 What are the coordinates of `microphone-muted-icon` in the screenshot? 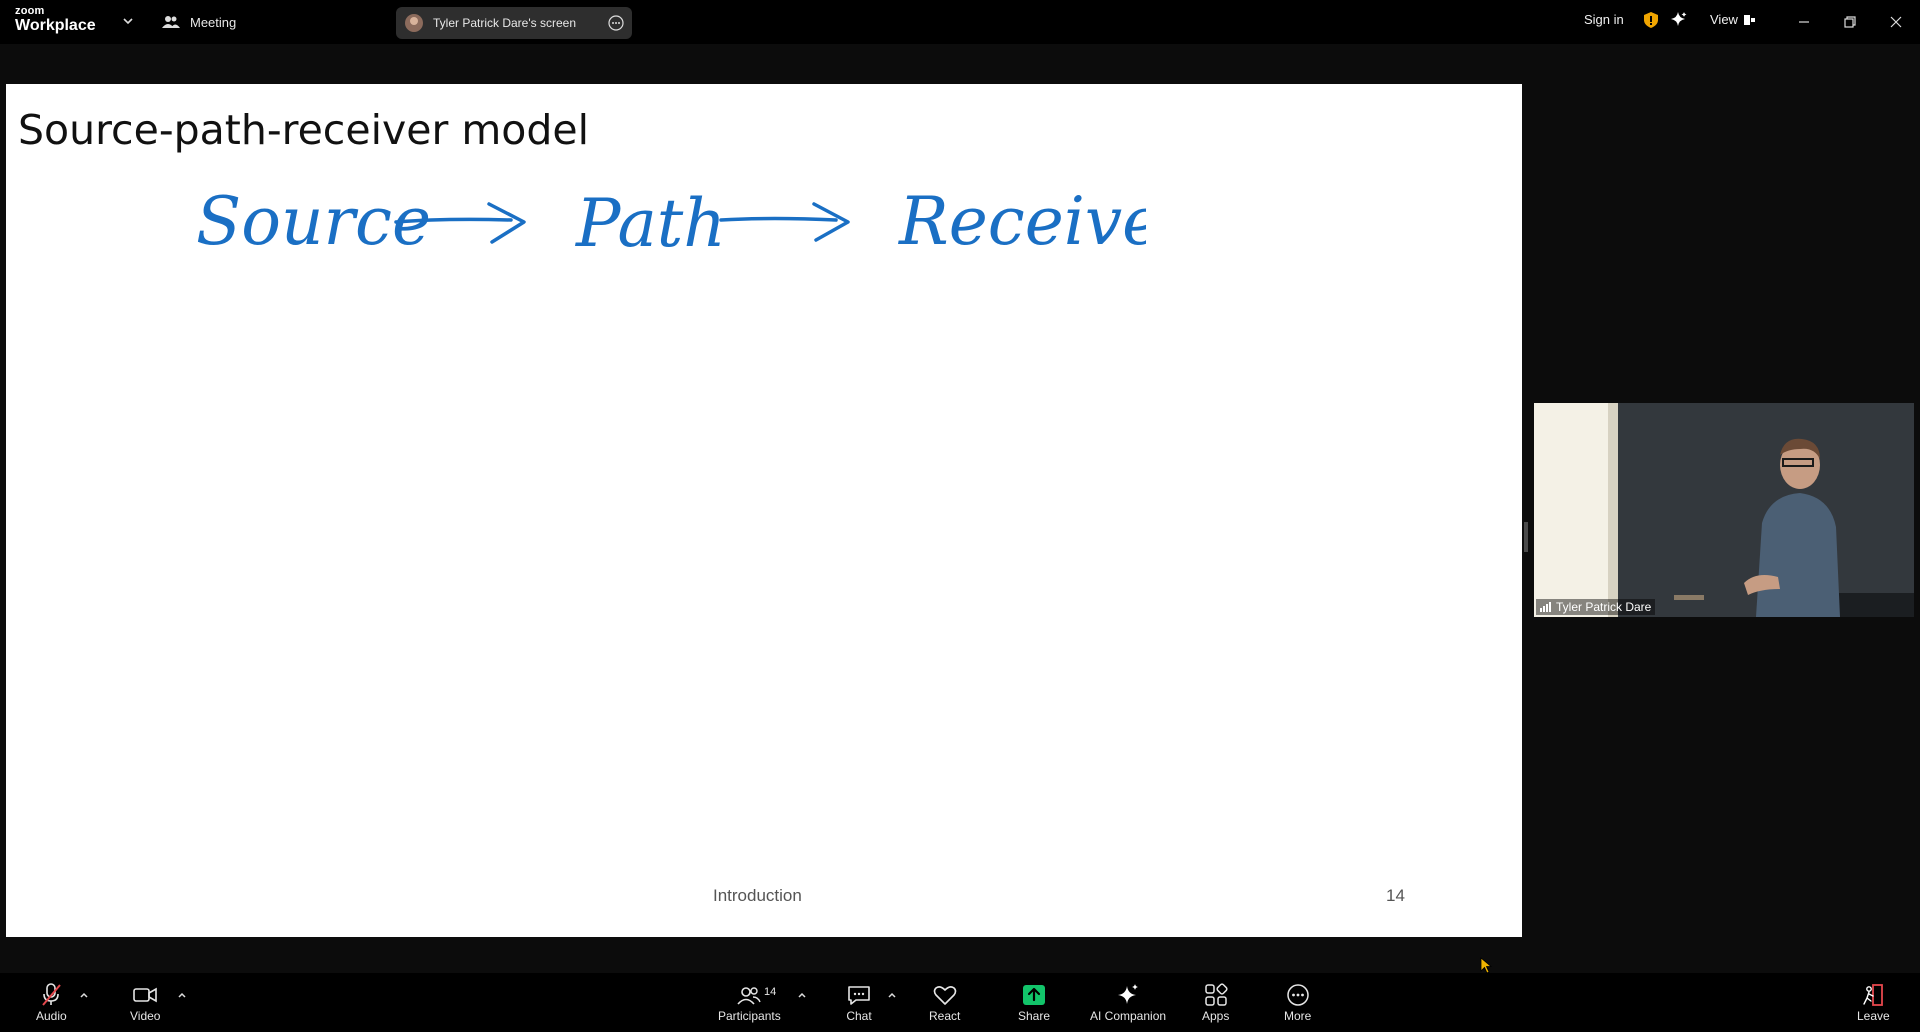 It's located at (52, 994).